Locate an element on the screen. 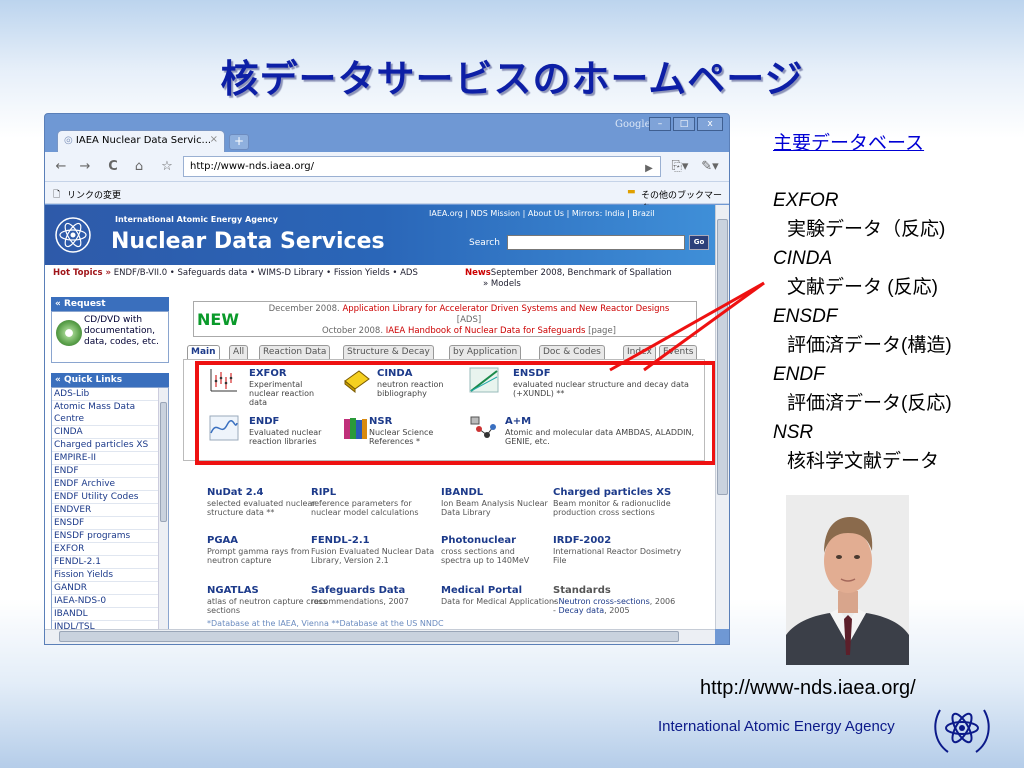 Image resolution: width=1024 pixels, height=768 pixels. quick-link: Fission Yields is located at coordinates (110, 575).